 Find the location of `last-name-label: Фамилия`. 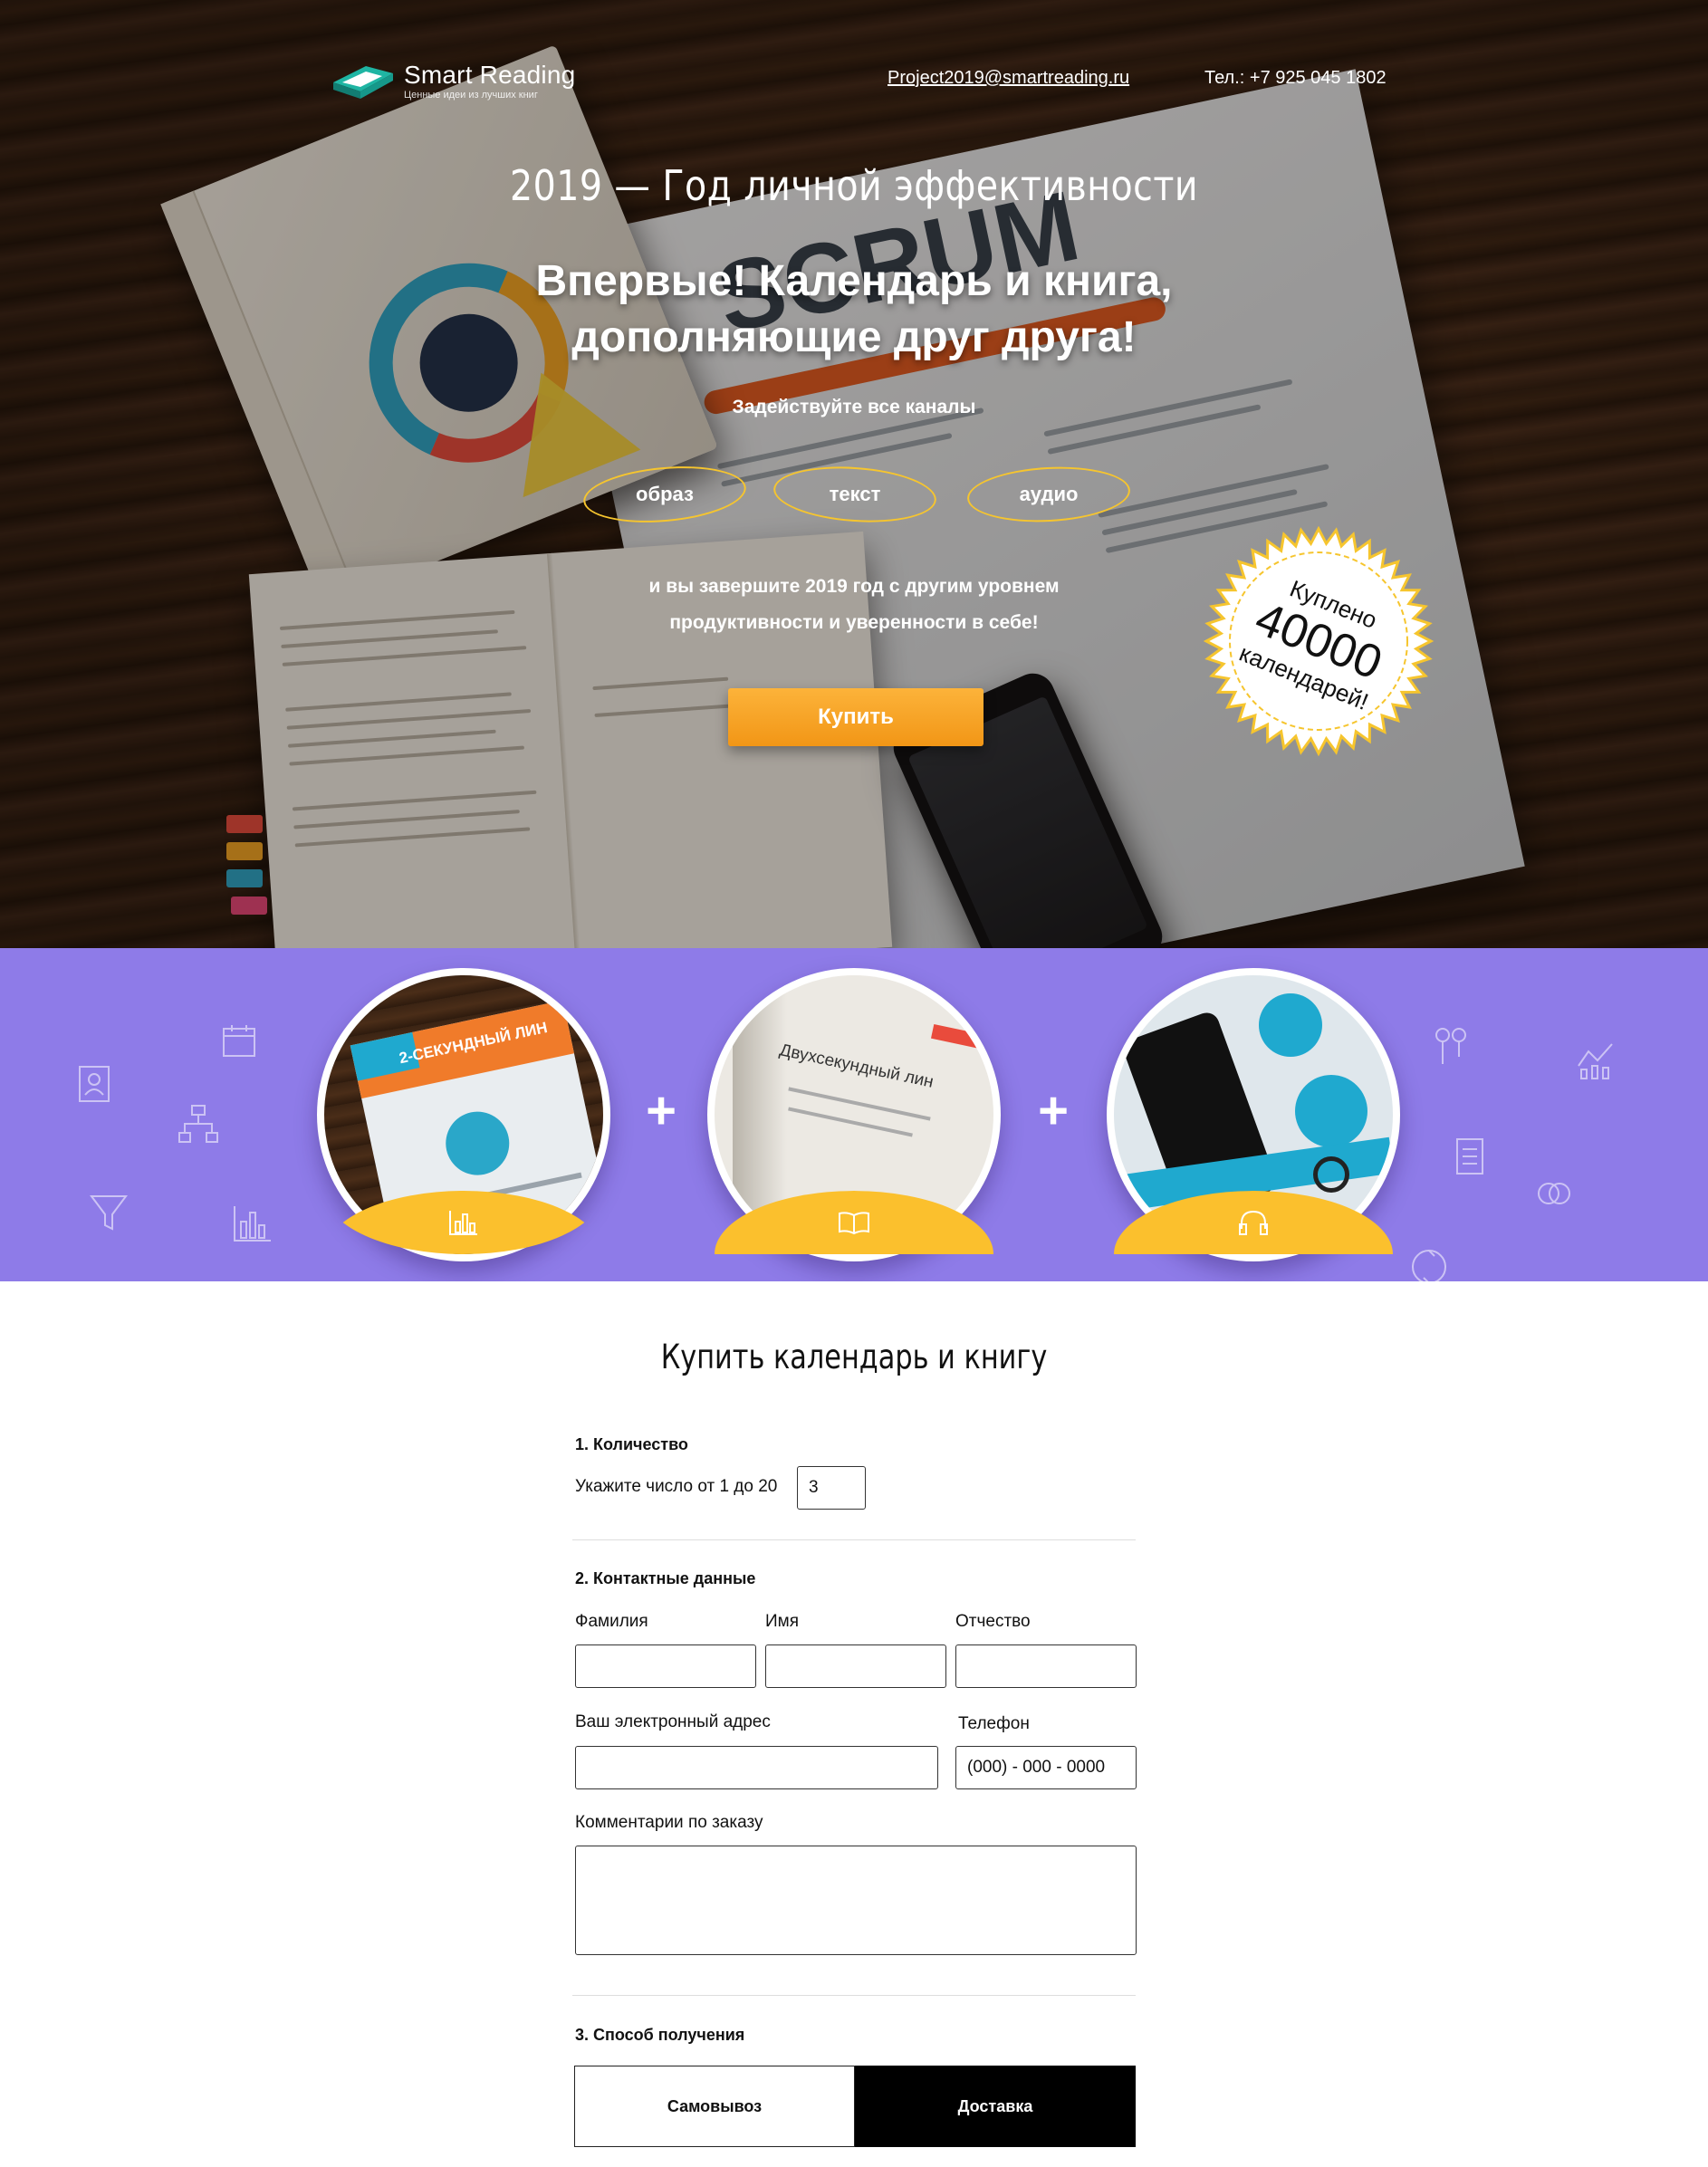

last-name-label: Фамилия is located at coordinates (611, 1621).